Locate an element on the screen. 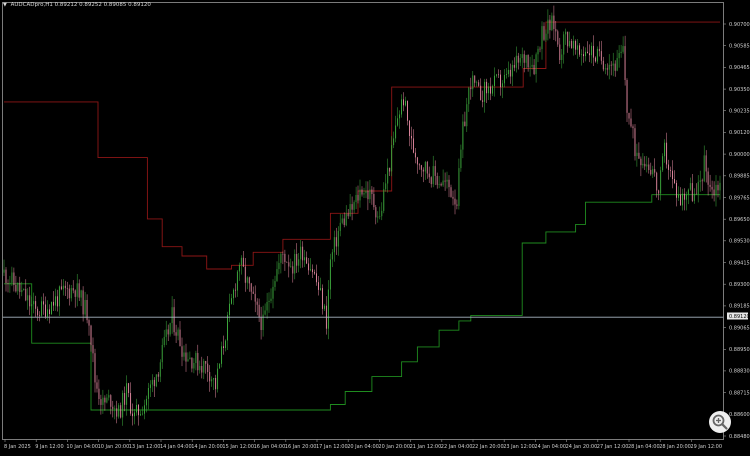  symbol-label: AUDCADpro,H1 is located at coordinates (31, 5).